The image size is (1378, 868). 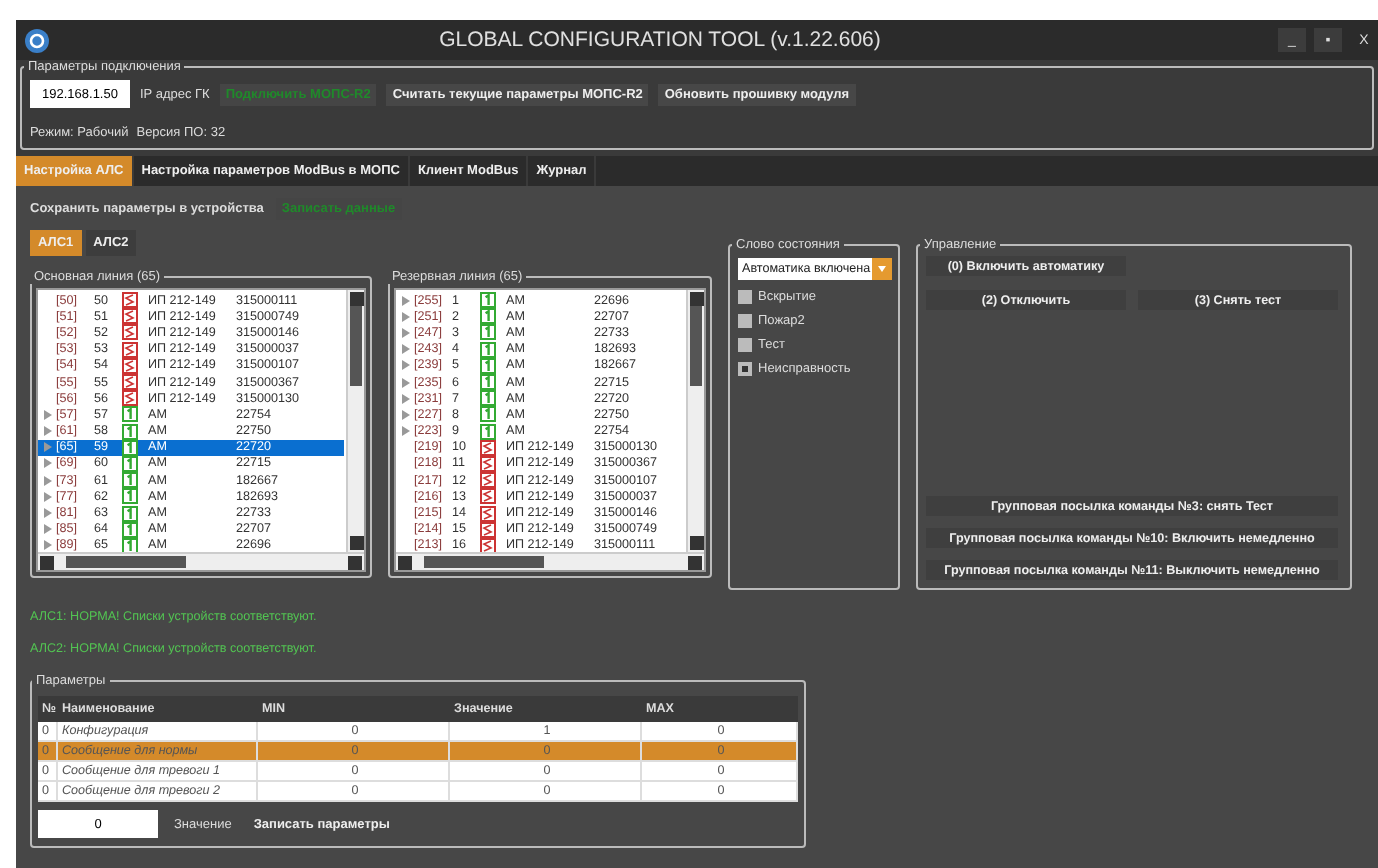 What do you see at coordinates (882, 269) in the screenshot?
I see `caret-icon` at bounding box center [882, 269].